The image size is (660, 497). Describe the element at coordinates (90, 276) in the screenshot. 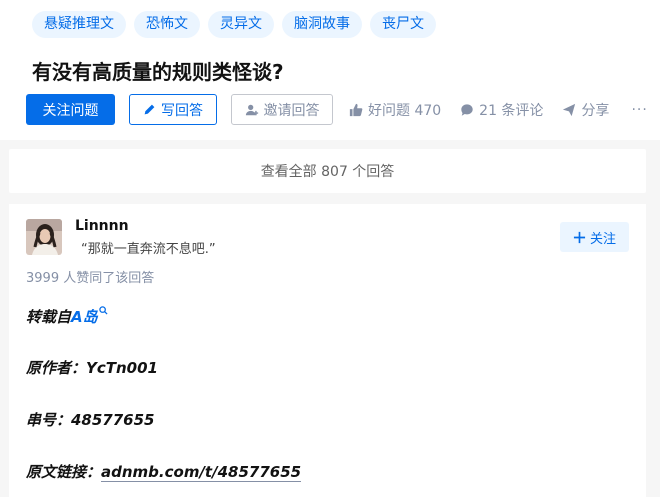

I see `voters-count: 3999 人赞同了该回答` at that location.